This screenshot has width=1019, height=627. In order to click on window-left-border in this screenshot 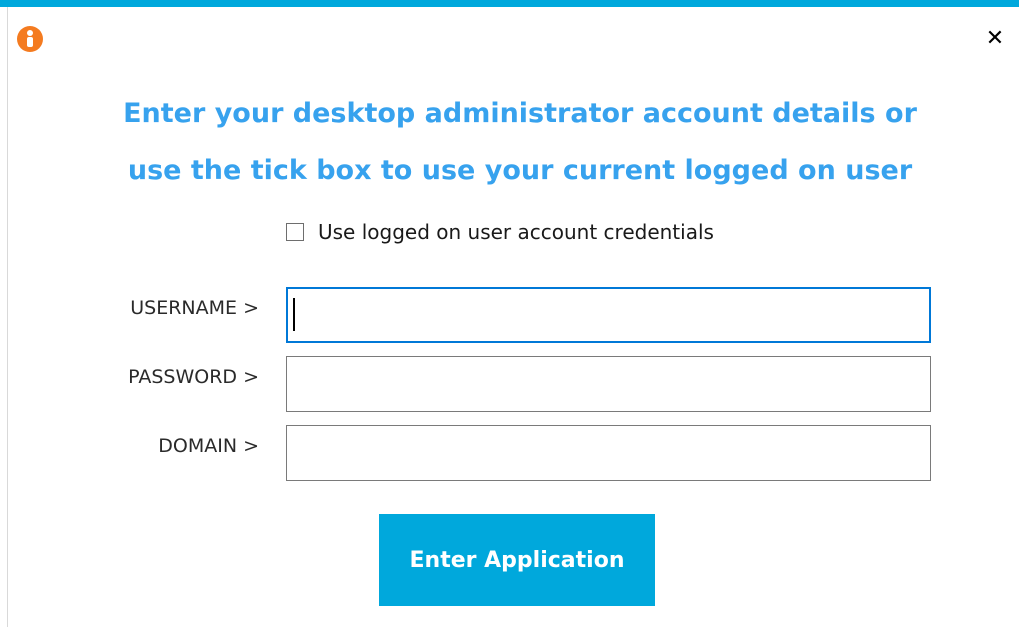, I will do `click(7, 317)`.